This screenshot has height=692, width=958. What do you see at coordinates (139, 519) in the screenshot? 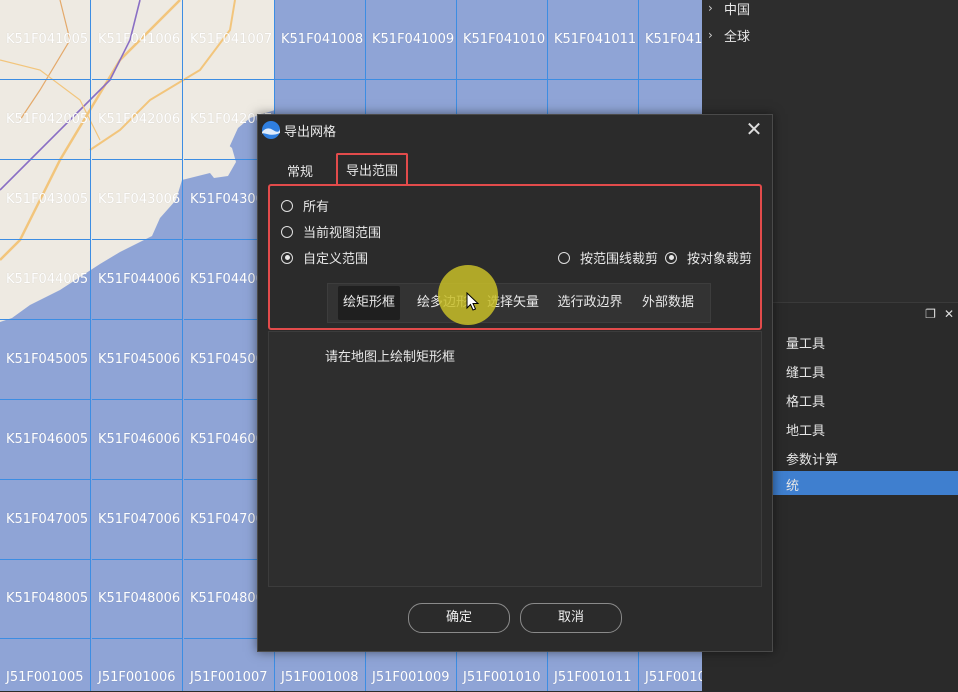
I see `grid-cell-label: K51F047006` at bounding box center [139, 519].